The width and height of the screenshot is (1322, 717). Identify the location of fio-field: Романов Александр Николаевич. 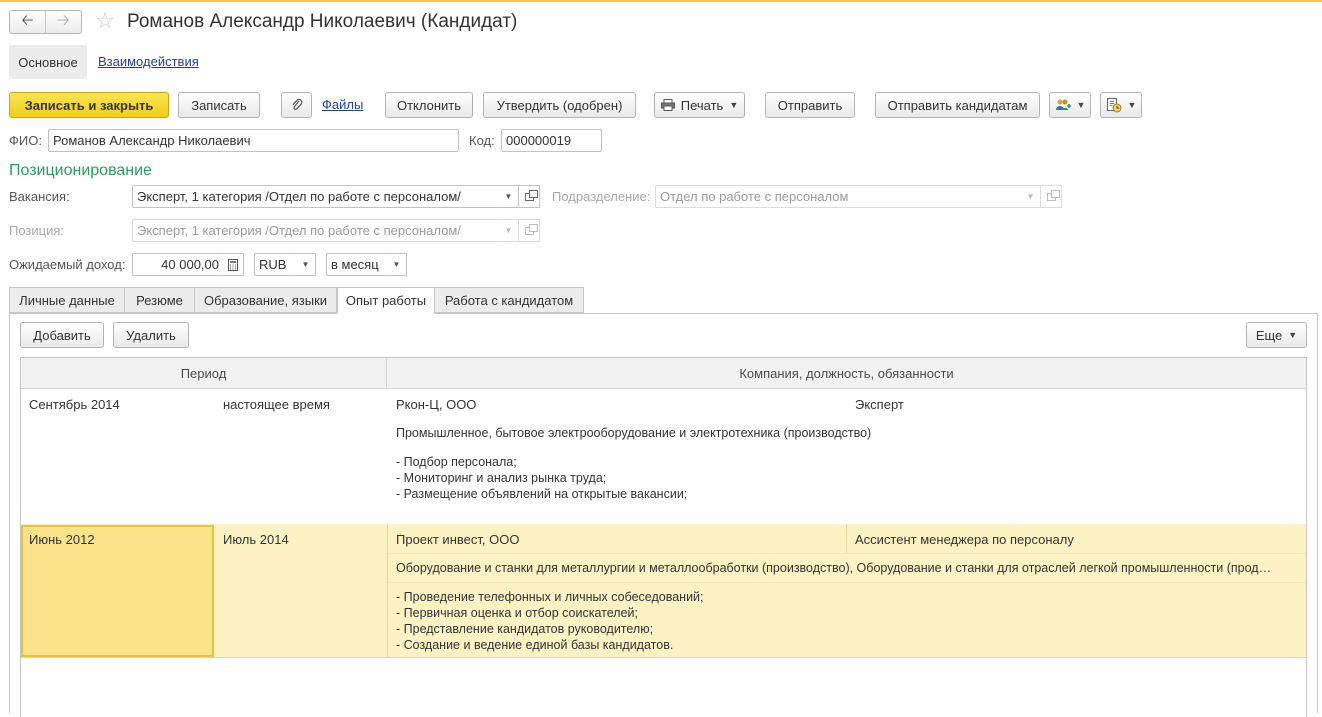
(253, 140).